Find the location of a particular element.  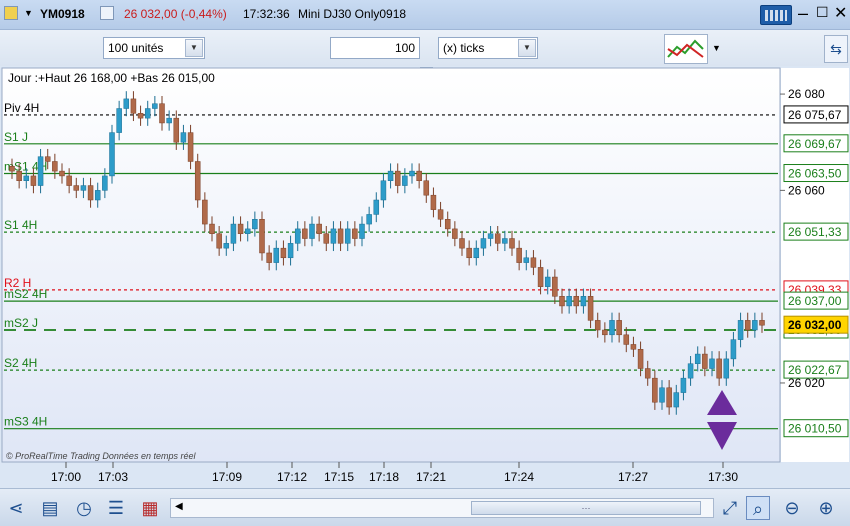

list-icon: ☰ is located at coordinates (116, 508).